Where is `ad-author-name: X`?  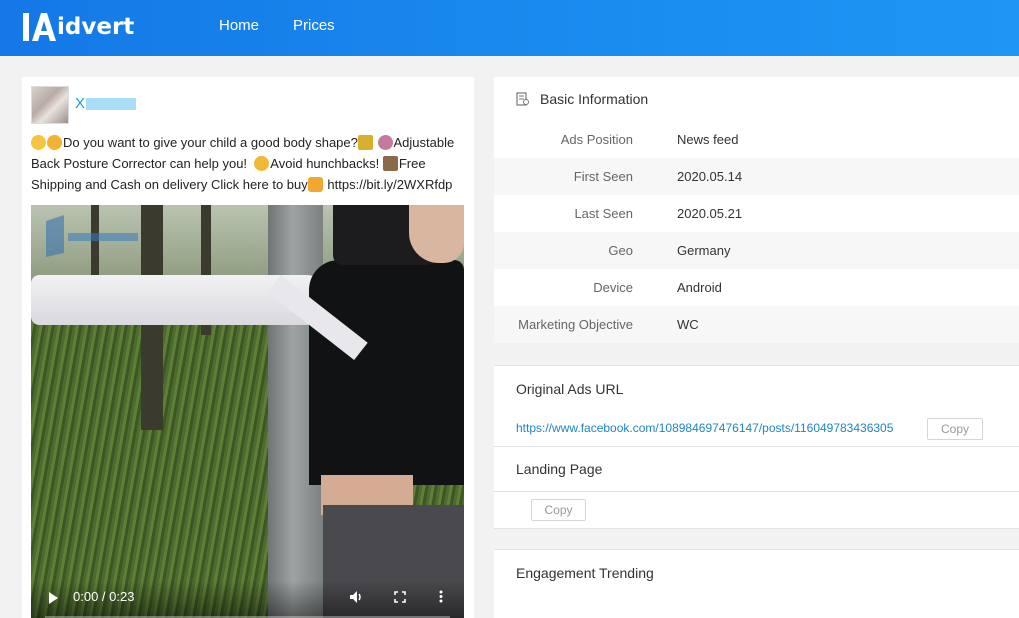
ad-author-name: X is located at coordinates (106, 103).